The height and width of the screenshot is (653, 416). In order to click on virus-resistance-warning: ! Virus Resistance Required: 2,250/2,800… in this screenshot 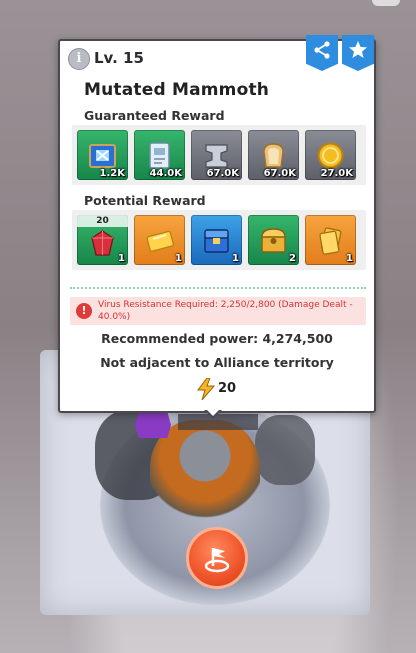, I will do `click(218, 311)`.